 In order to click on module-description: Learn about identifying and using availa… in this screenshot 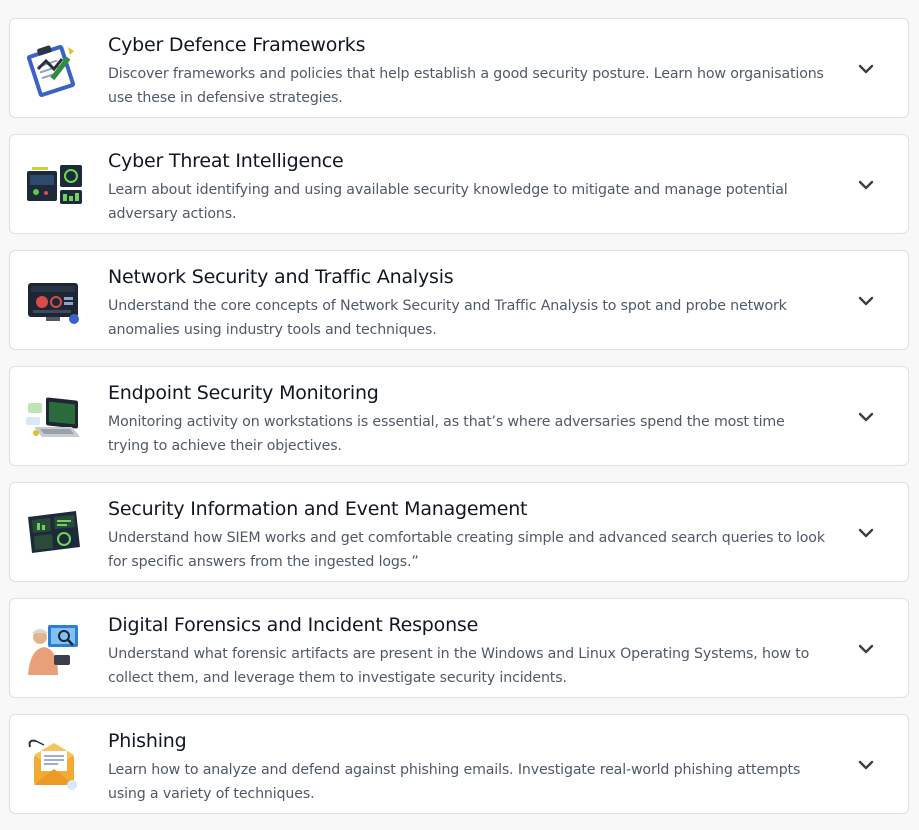, I will do `click(448, 202)`.